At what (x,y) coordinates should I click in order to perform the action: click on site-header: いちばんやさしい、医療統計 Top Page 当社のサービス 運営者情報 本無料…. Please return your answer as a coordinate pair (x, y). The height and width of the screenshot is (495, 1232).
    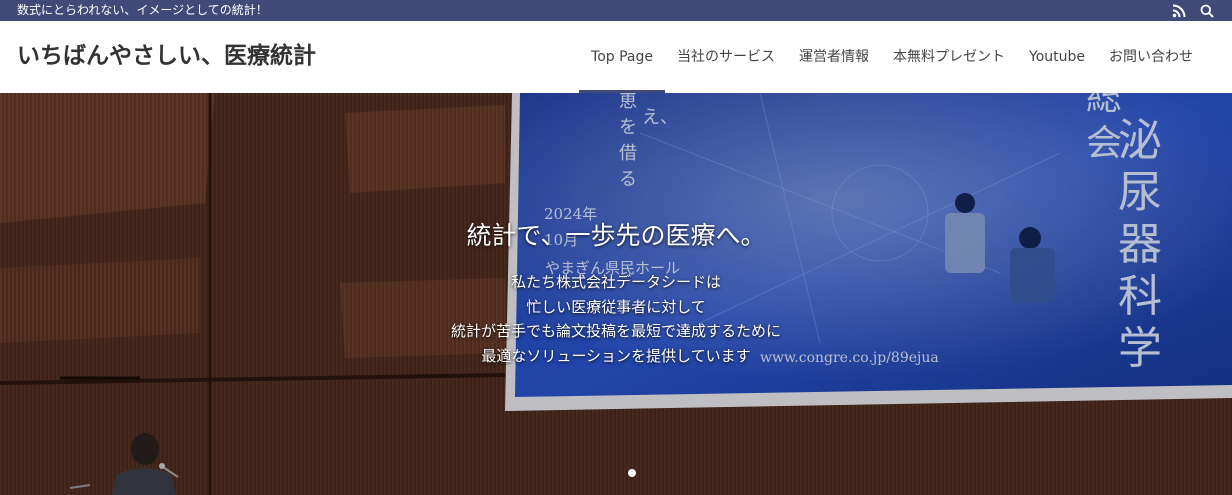
    Looking at the image, I should click on (616, 57).